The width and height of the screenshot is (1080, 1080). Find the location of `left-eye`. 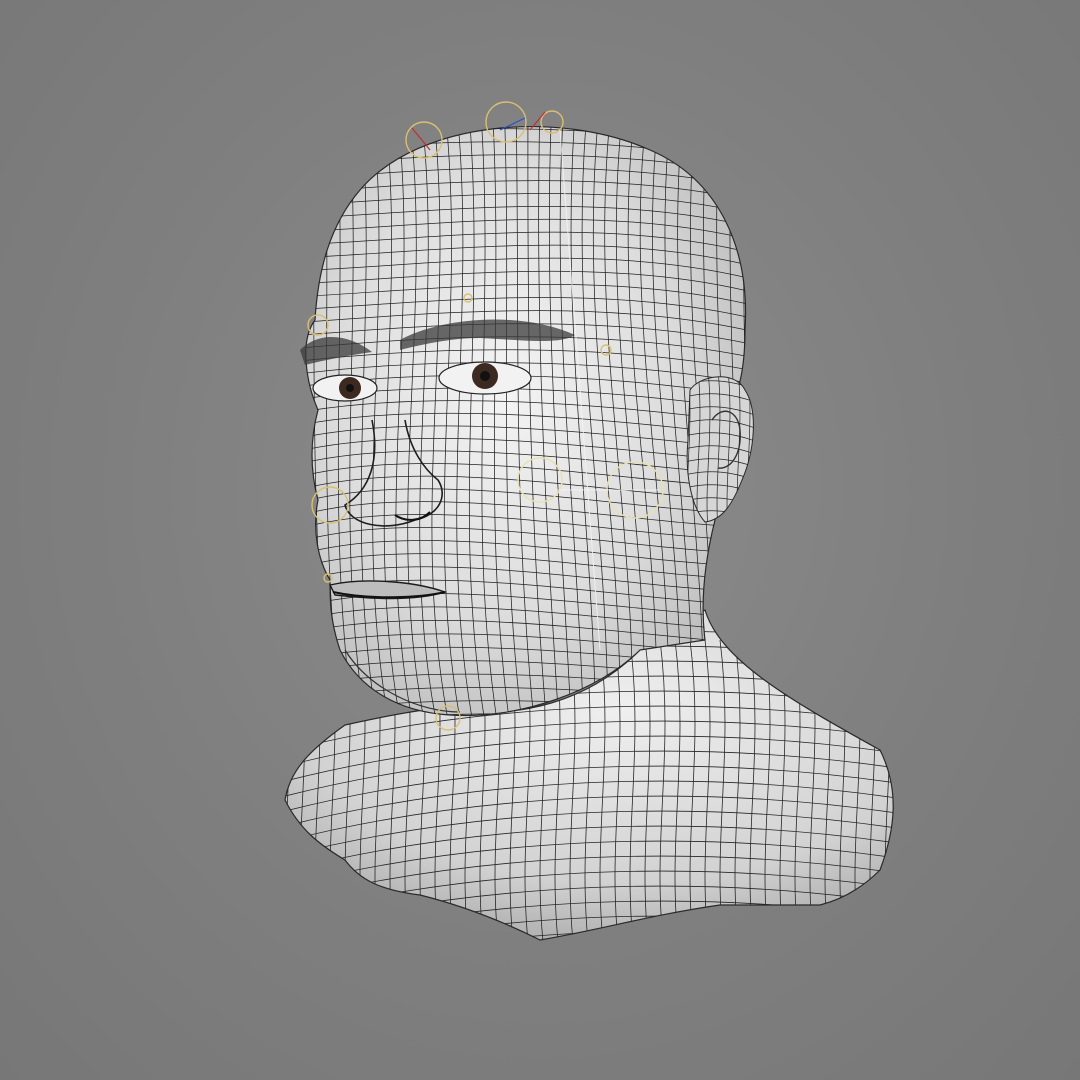

left-eye is located at coordinates (345, 388).